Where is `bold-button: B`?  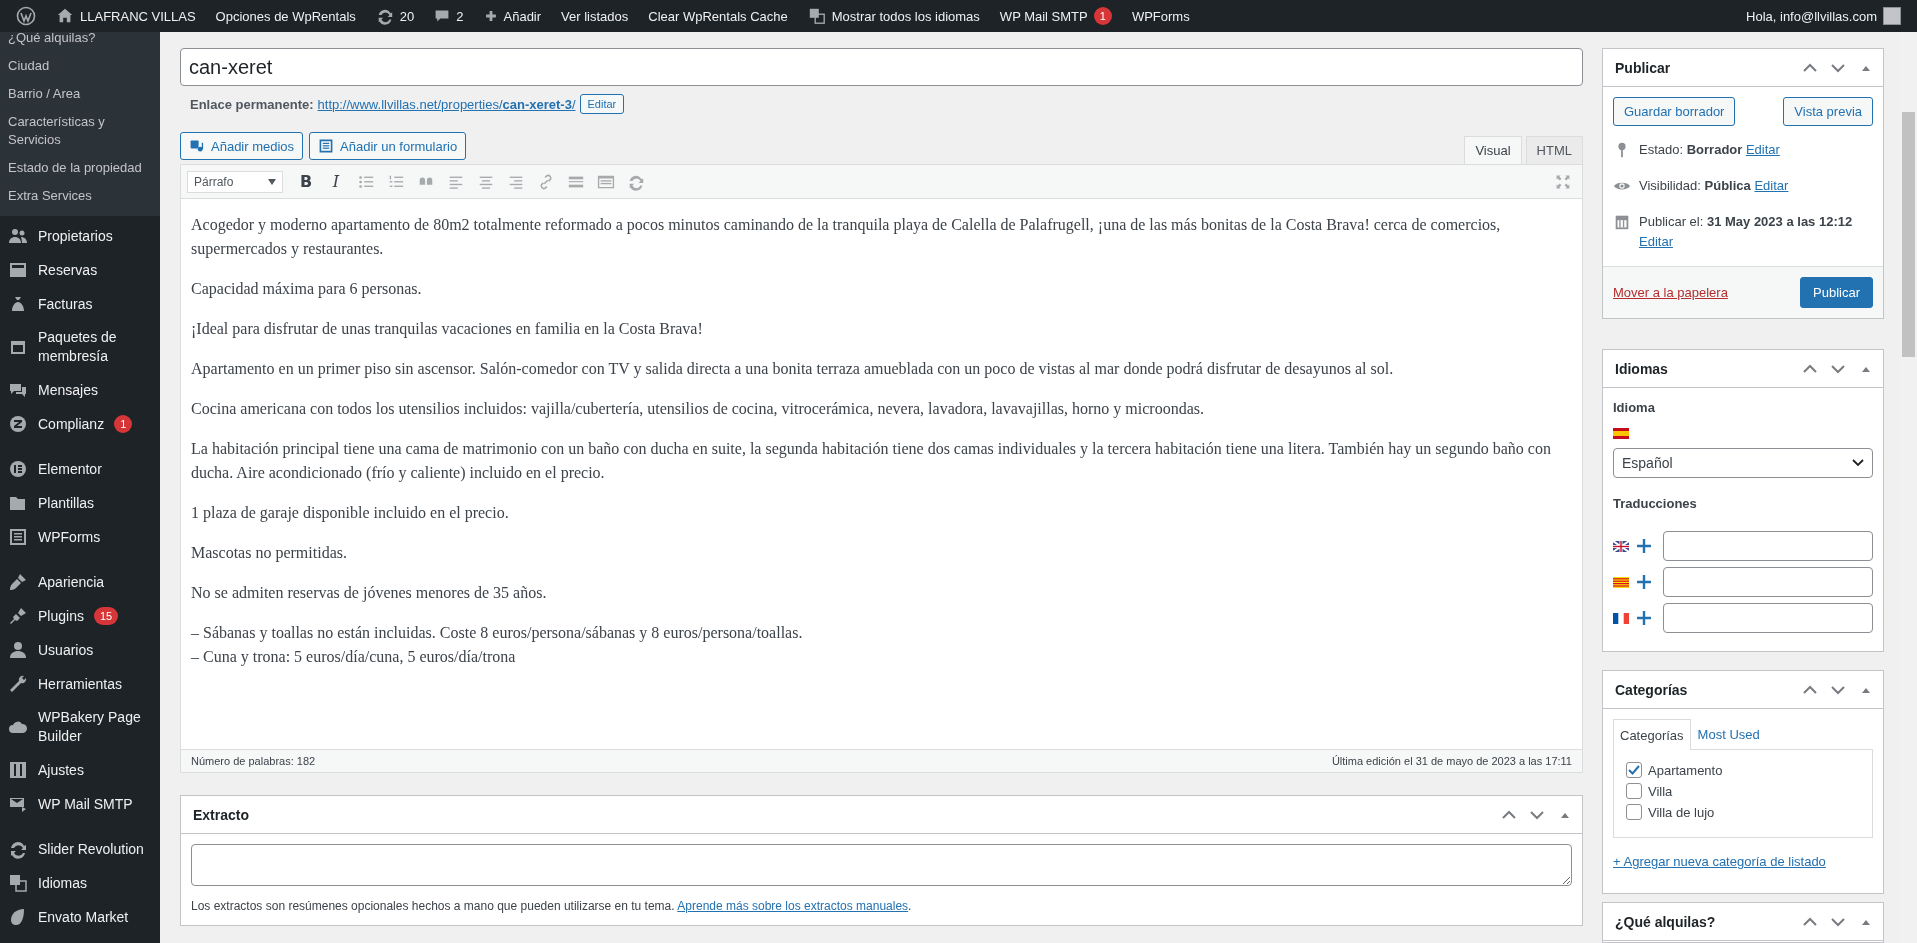
bold-button: B is located at coordinates (306, 181).